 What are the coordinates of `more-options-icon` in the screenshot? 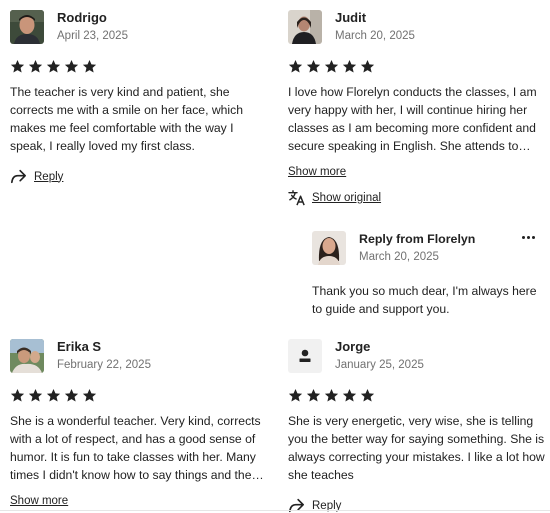 It's located at (529, 239).